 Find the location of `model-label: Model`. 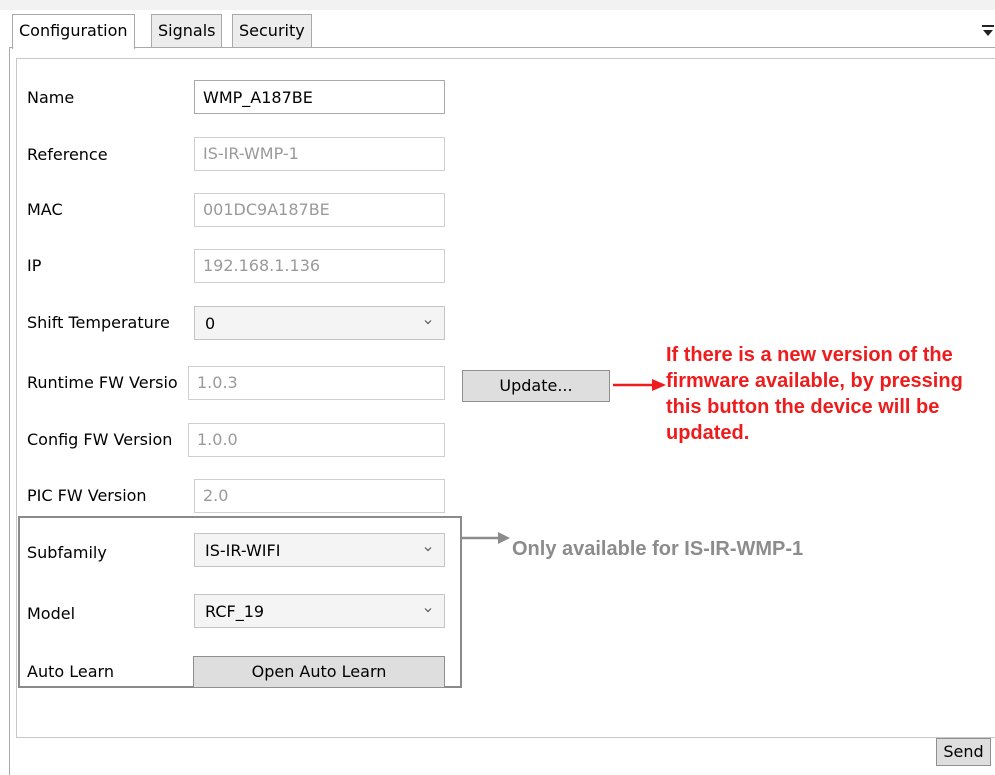

model-label: Model is located at coordinates (51, 613).